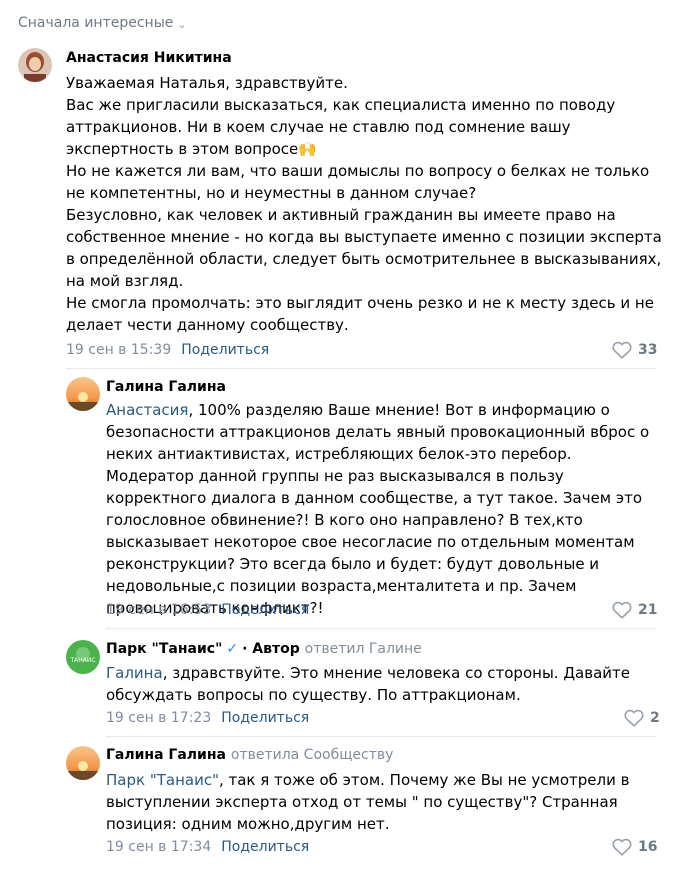  I want to click on sort-label: Сначала интересные, so click(96, 23).